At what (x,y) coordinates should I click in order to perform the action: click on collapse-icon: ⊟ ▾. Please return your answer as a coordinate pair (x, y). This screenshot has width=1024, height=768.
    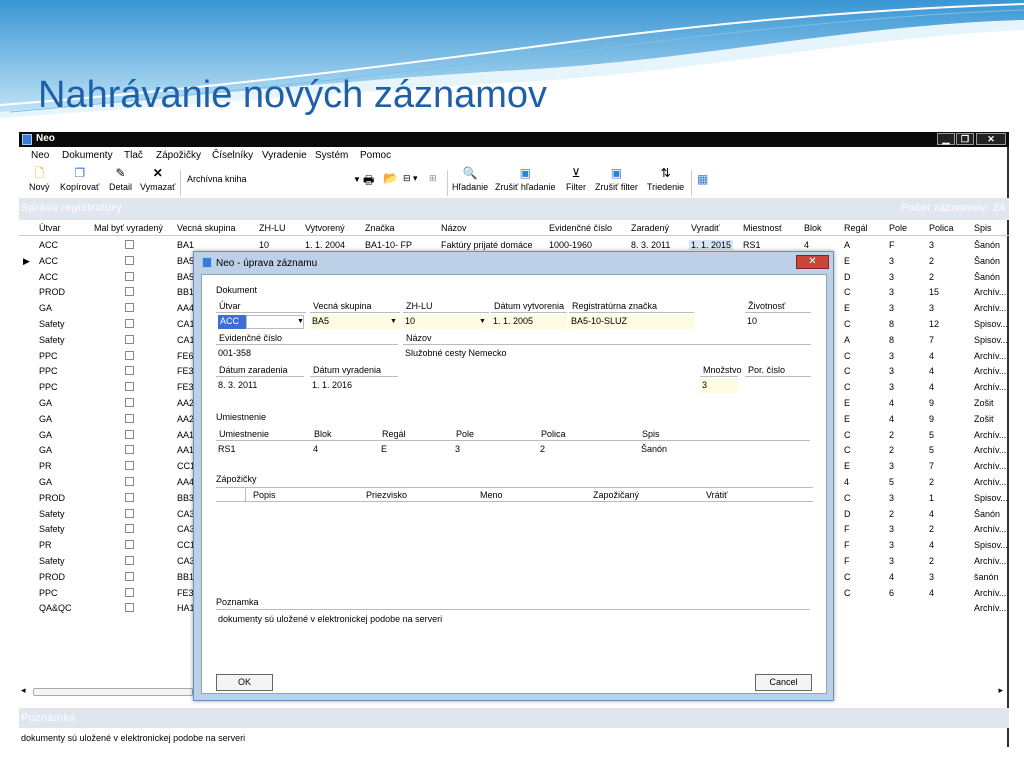
    Looking at the image, I should click on (410, 178).